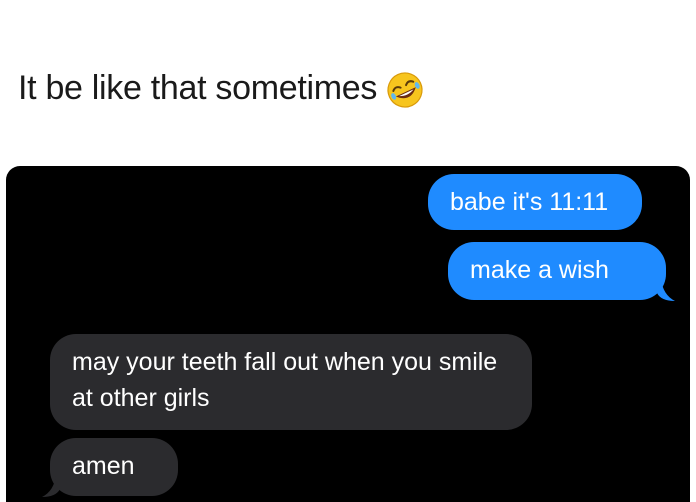 This screenshot has height=502, width=696. Describe the element at coordinates (529, 202) in the screenshot. I see `message-text: babe it's 11:11` at that location.